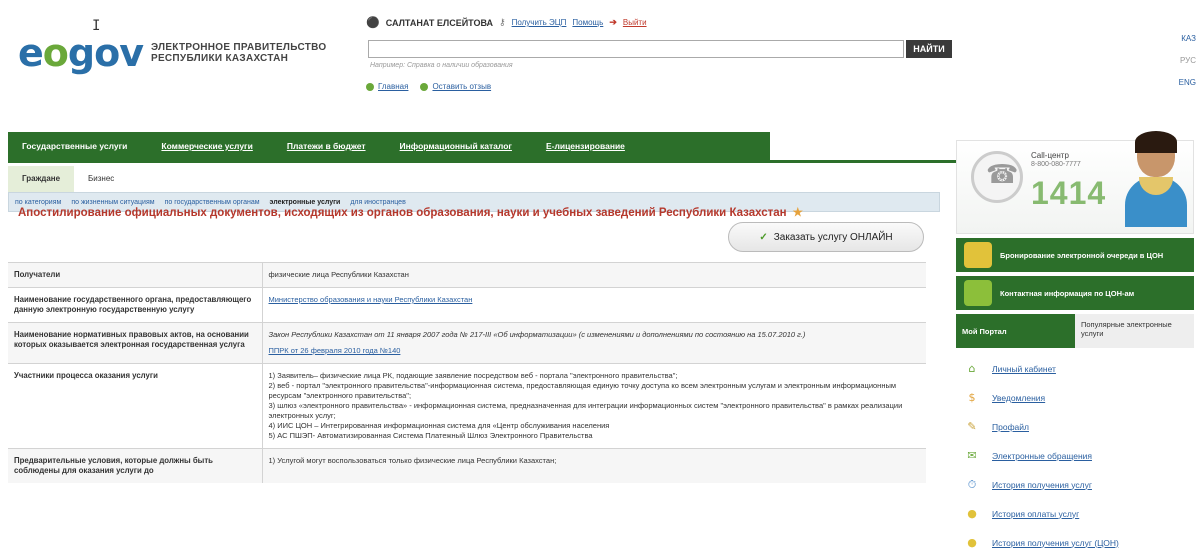  Describe the element at coordinates (1042, 456) in the screenshot. I see `e-appeals-link: Электронные обращения` at that location.